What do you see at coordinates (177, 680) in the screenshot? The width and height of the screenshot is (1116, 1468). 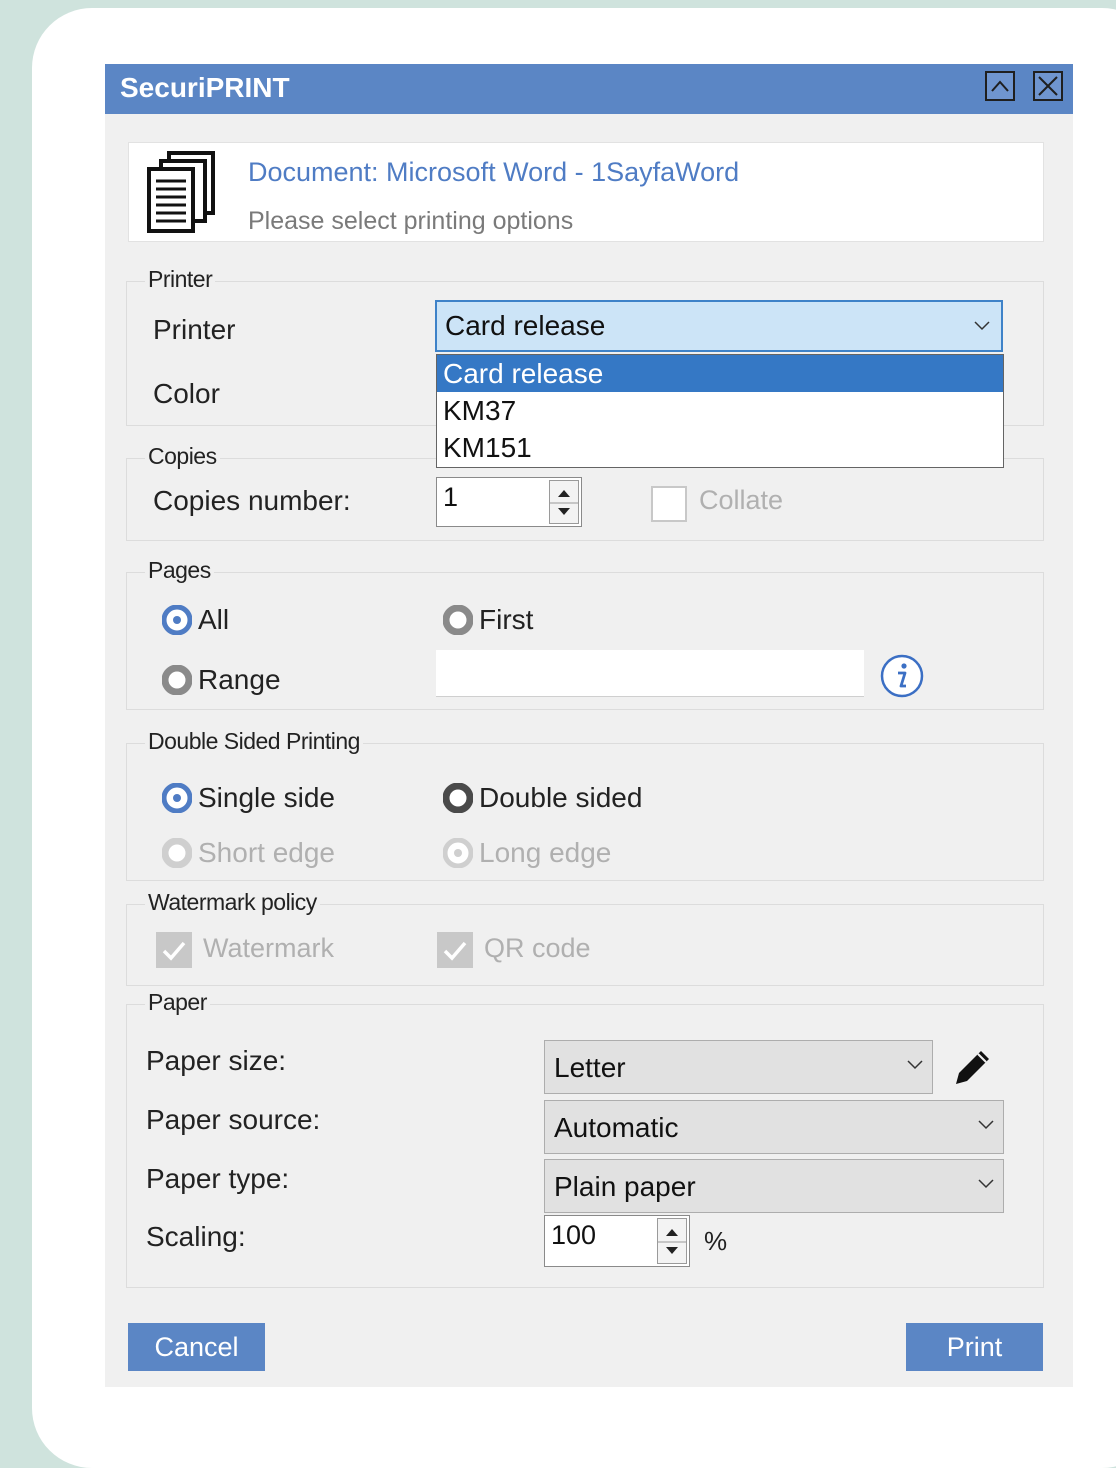 I see `radio-range` at bounding box center [177, 680].